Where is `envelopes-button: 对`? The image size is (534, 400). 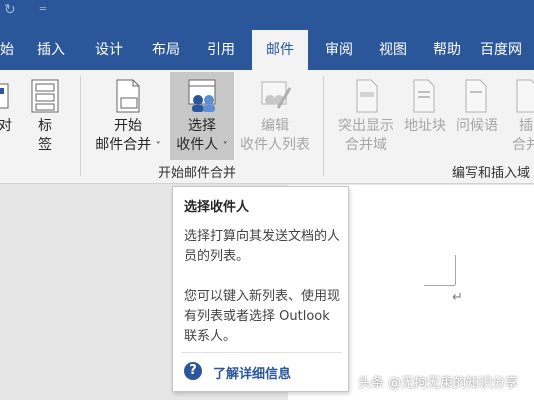
envelopes-button: 对 is located at coordinates (8, 107).